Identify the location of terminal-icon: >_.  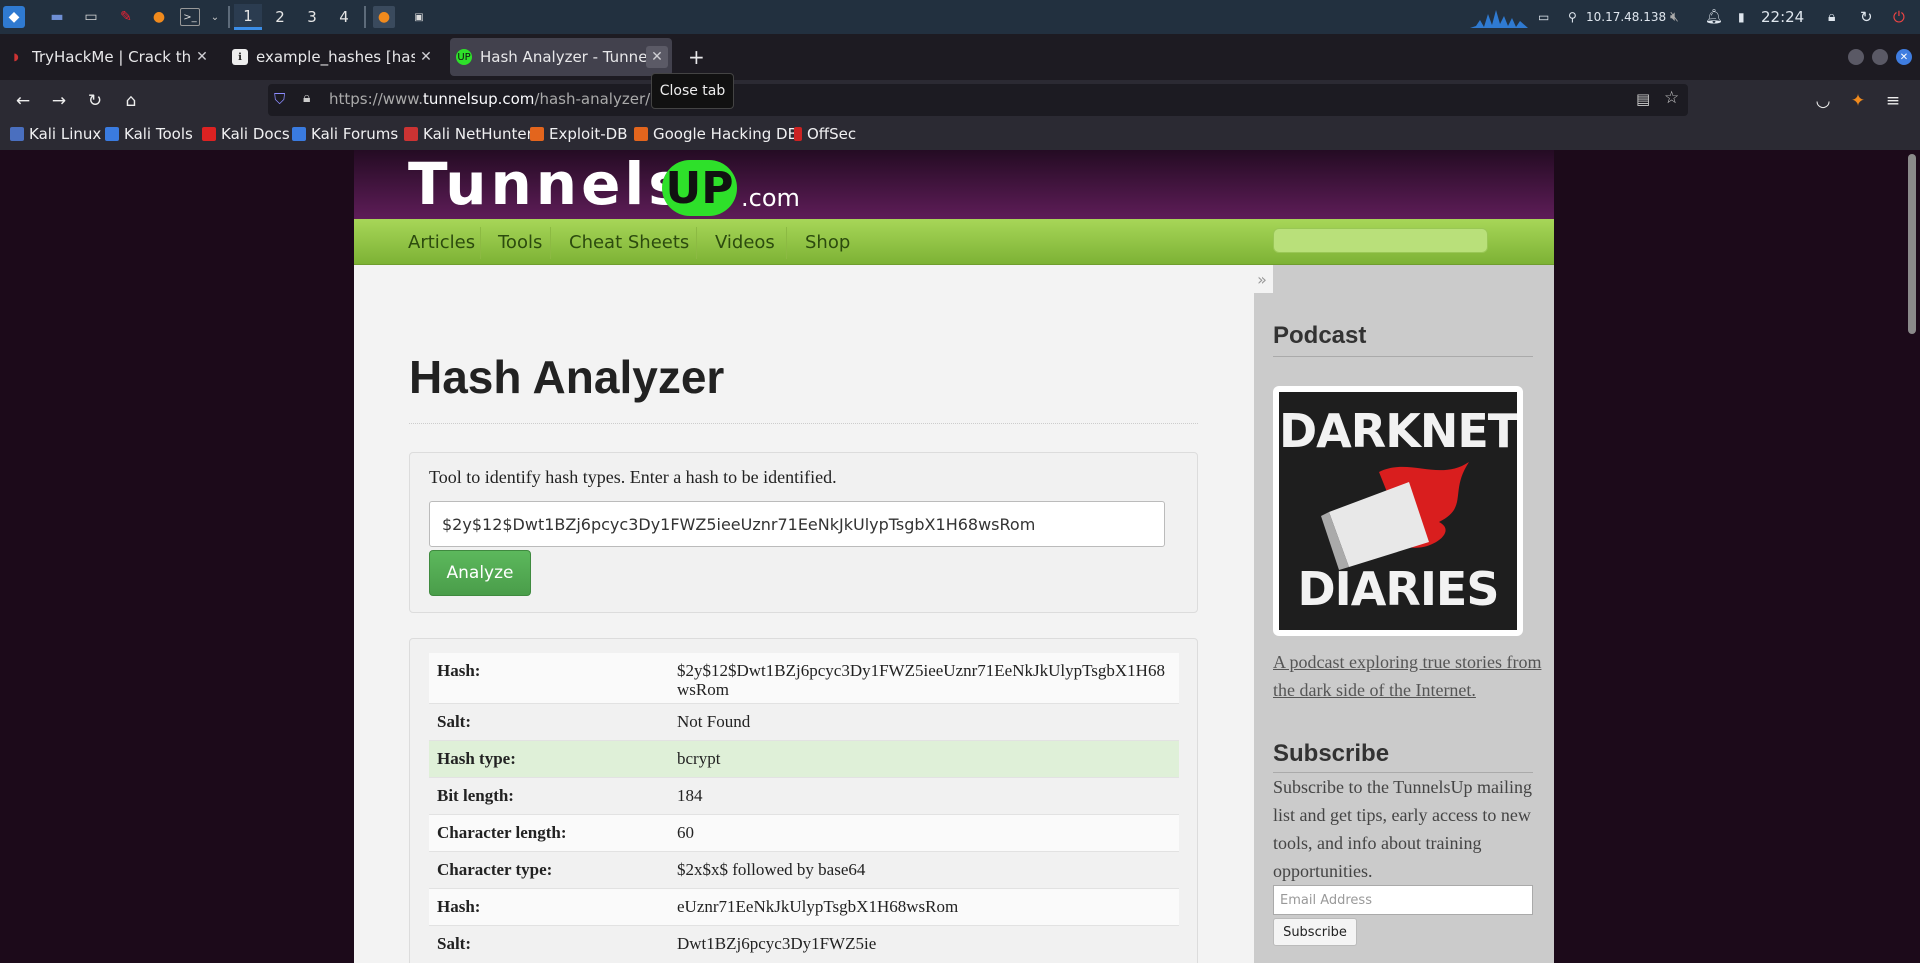
(190, 17).